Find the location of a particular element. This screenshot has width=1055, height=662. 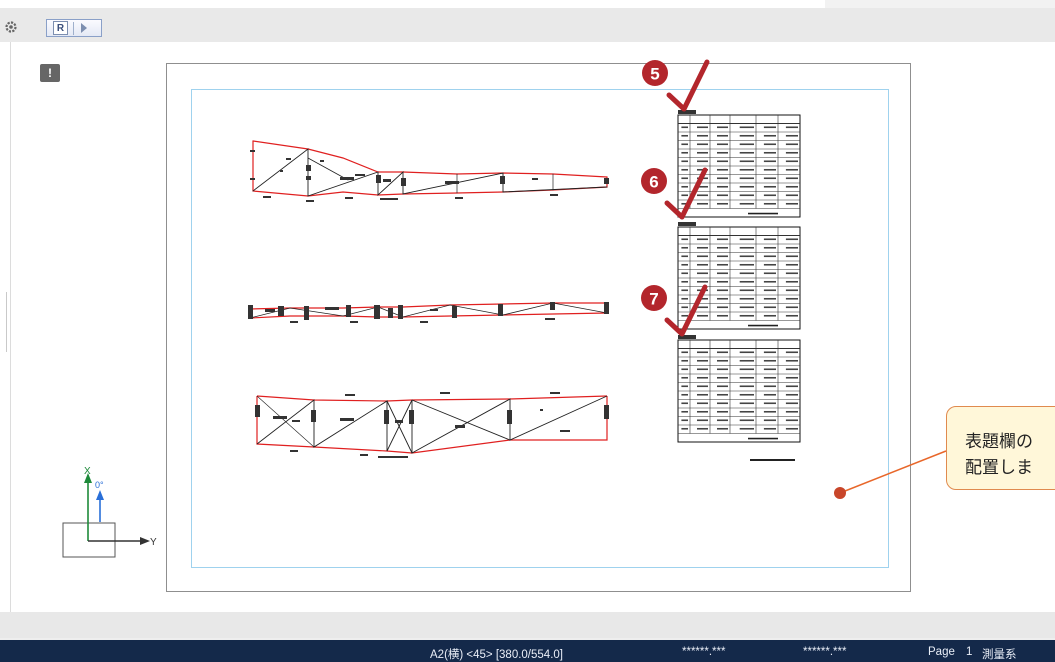

step-5-marker: 5 is located at coordinates (676, 85).